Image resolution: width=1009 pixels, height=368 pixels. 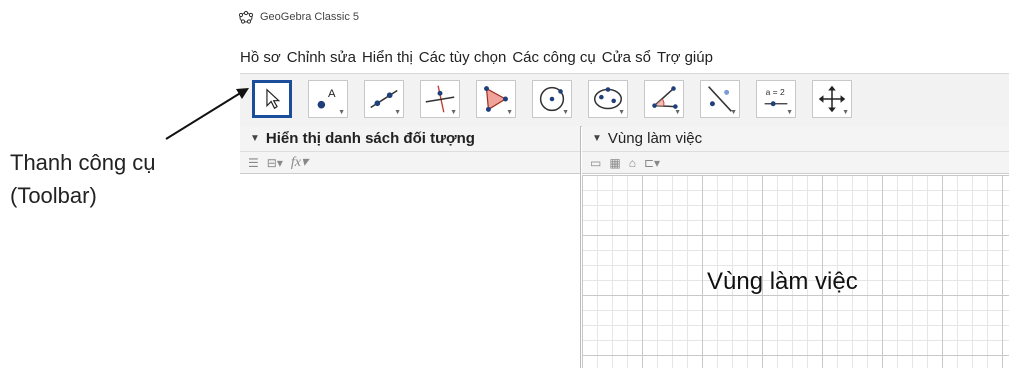 What do you see at coordinates (246, 17) in the screenshot?
I see `geogebra-logo-icon` at bounding box center [246, 17].